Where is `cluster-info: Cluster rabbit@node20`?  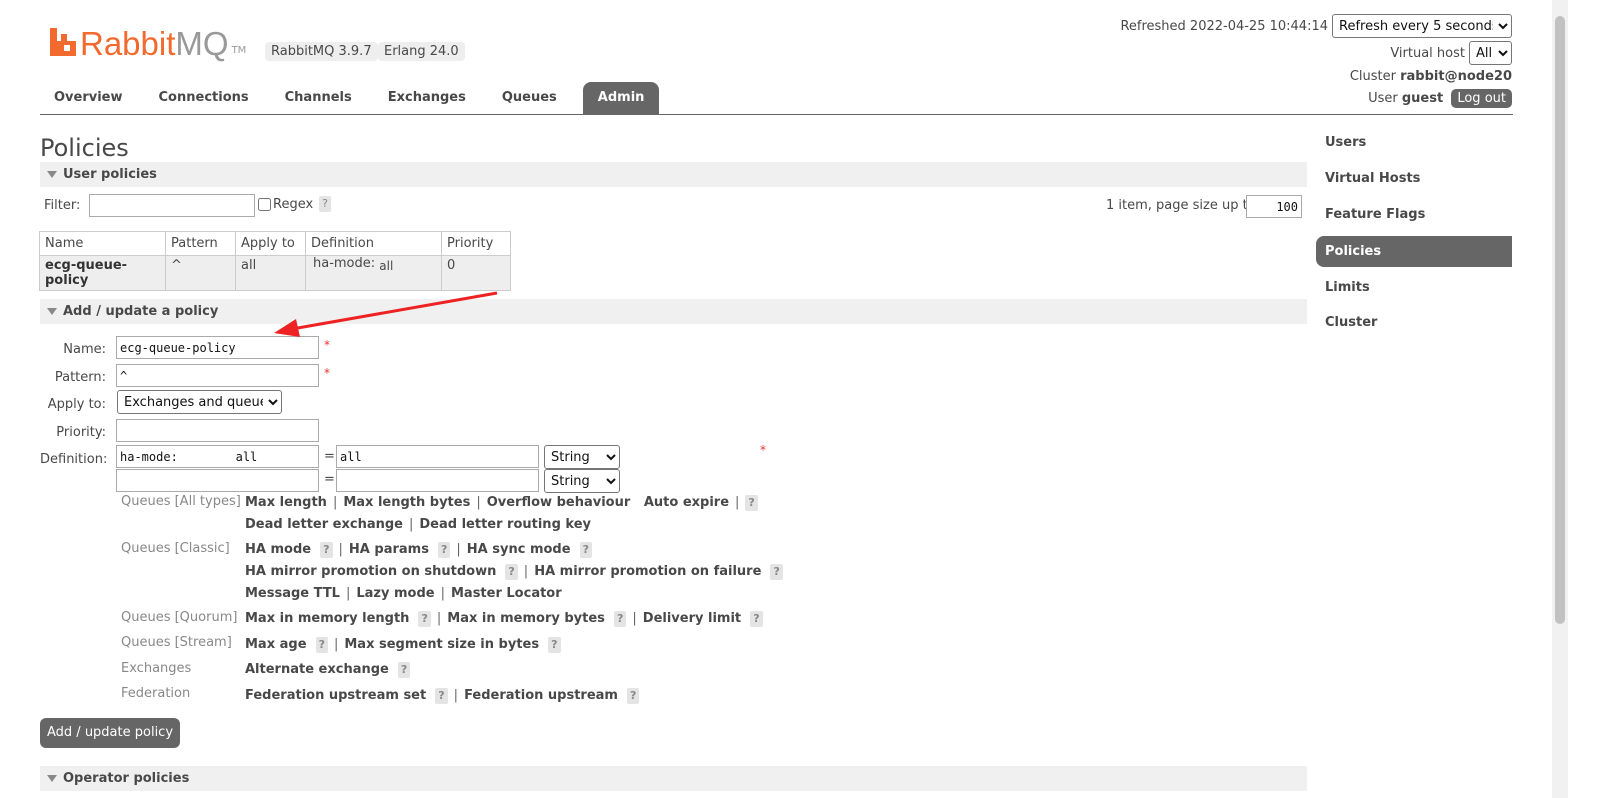 cluster-info: Cluster rabbit@node20 is located at coordinates (1431, 76).